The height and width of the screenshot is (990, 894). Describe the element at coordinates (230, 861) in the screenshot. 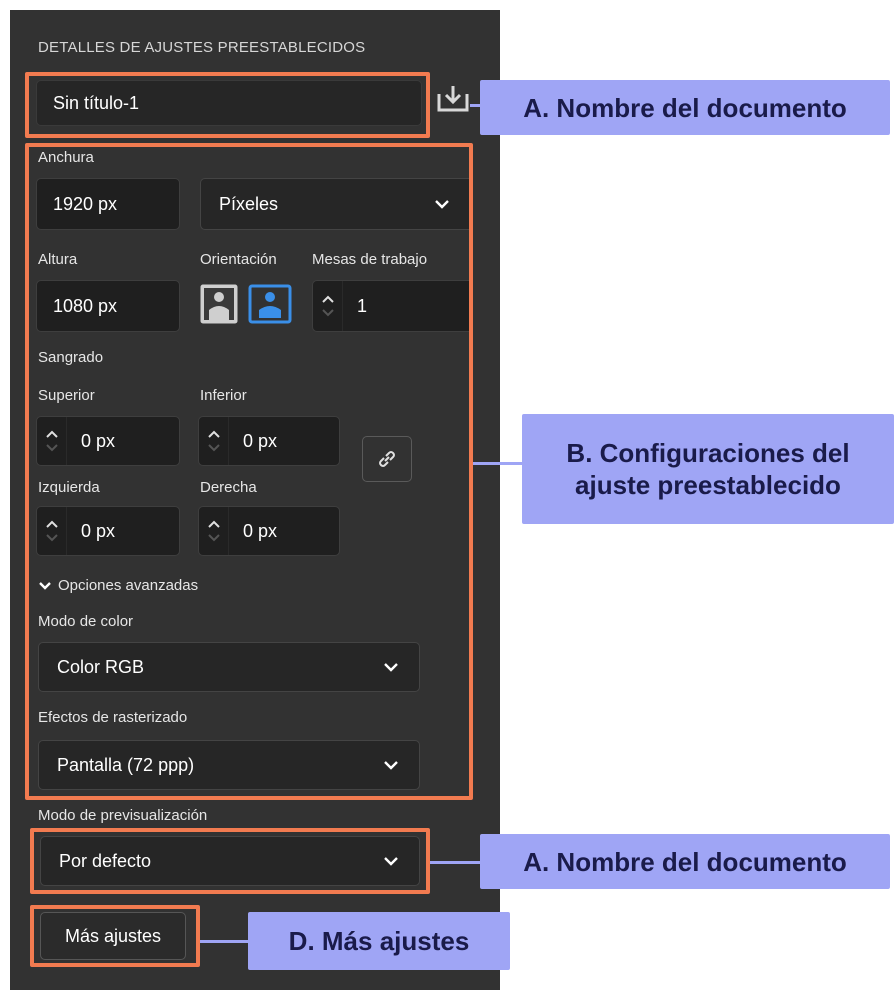

I see `highlight-preview-mode` at that location.